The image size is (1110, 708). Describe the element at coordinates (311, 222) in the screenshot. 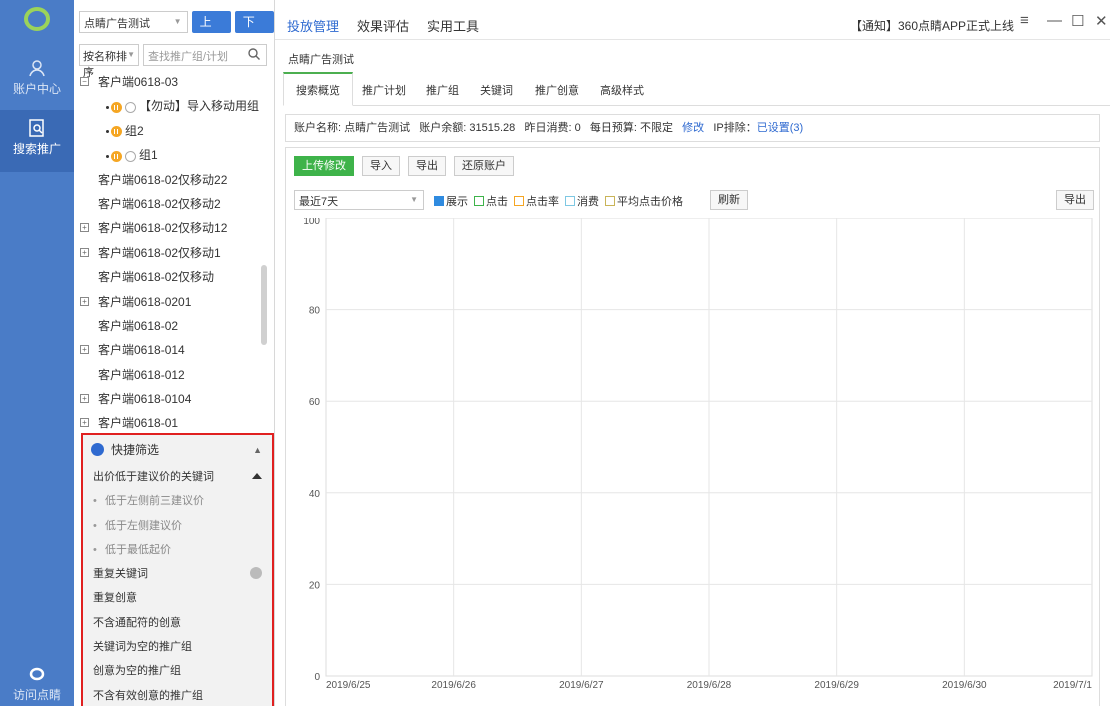

I see `y-tick-label: 100` at that location.